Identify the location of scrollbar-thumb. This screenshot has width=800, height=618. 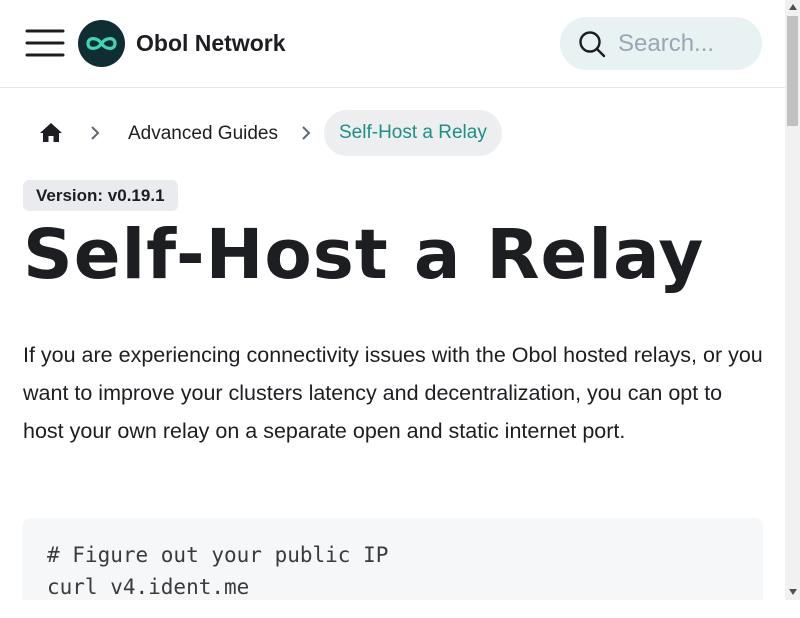
(792, 71).